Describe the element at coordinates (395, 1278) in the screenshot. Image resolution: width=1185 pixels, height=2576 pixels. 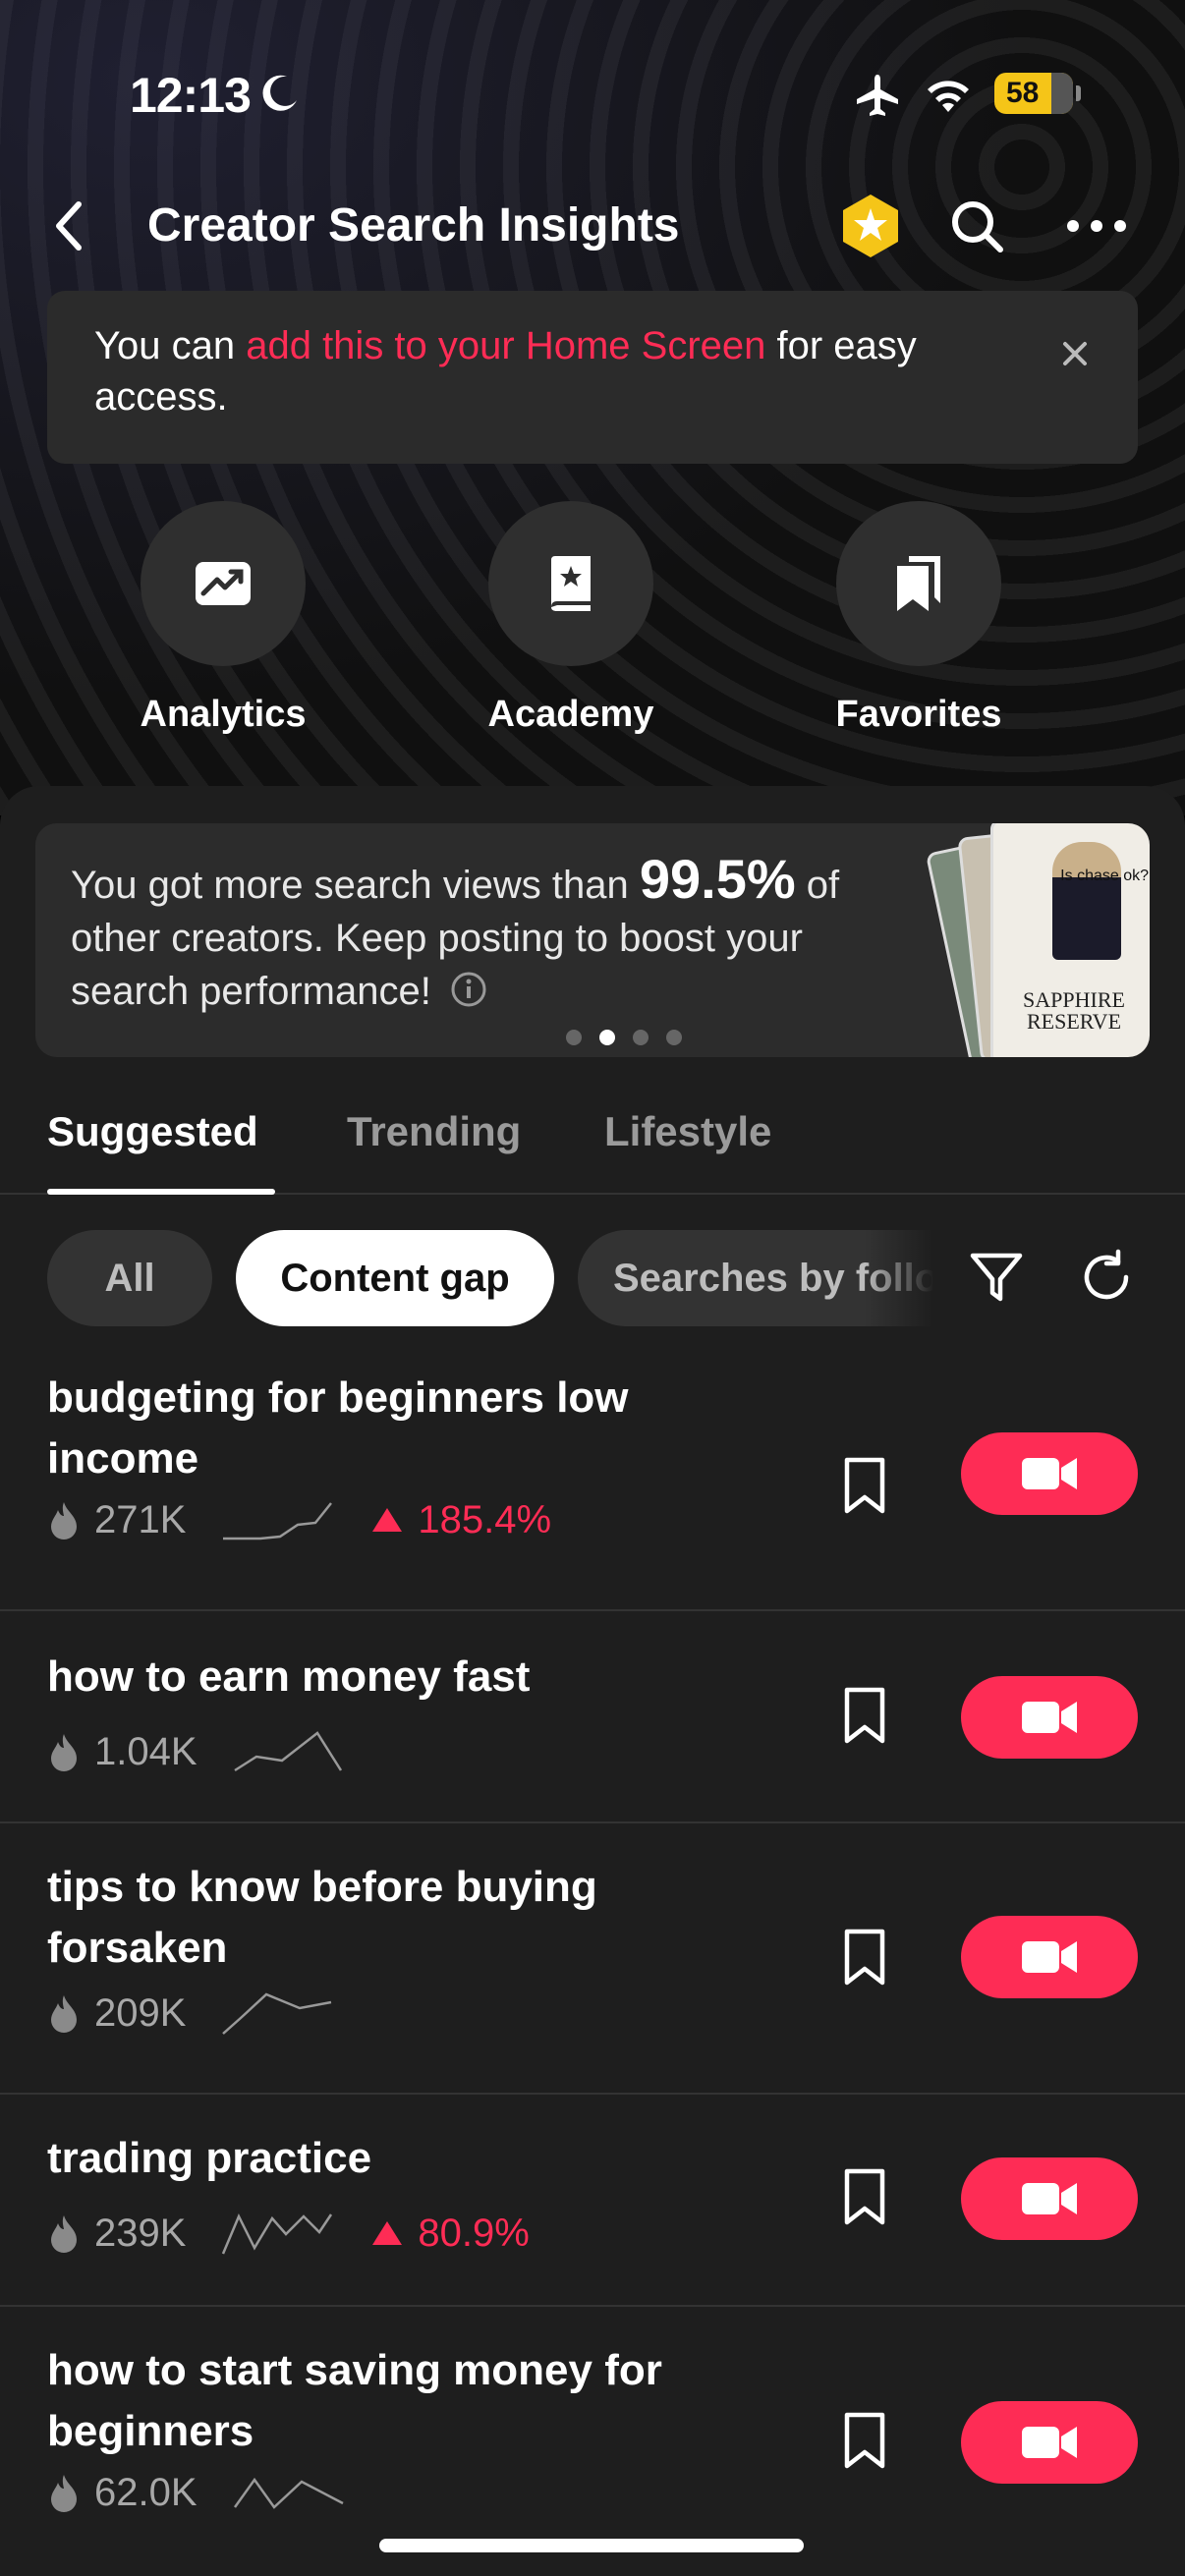
I see `chip-content-gap: Content gap` at that location.